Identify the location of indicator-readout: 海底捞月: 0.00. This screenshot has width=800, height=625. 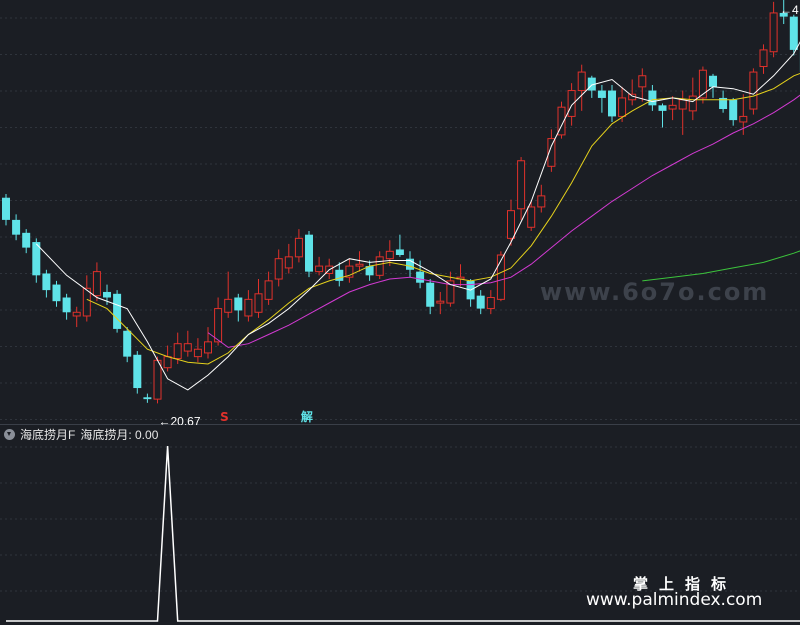
(119, 435).